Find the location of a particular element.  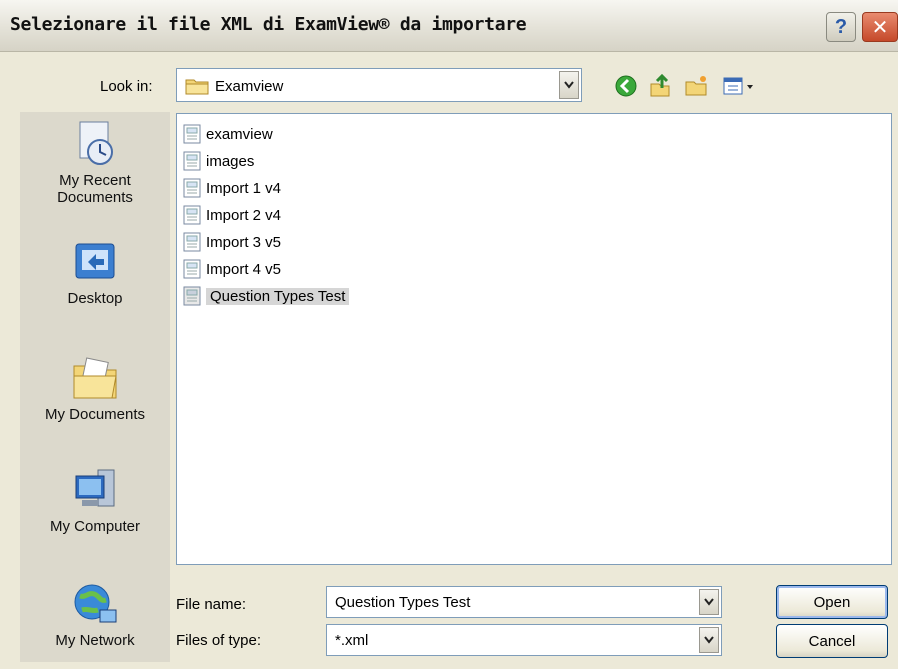

close-button: ✕ is located at coordinates (880, 27).